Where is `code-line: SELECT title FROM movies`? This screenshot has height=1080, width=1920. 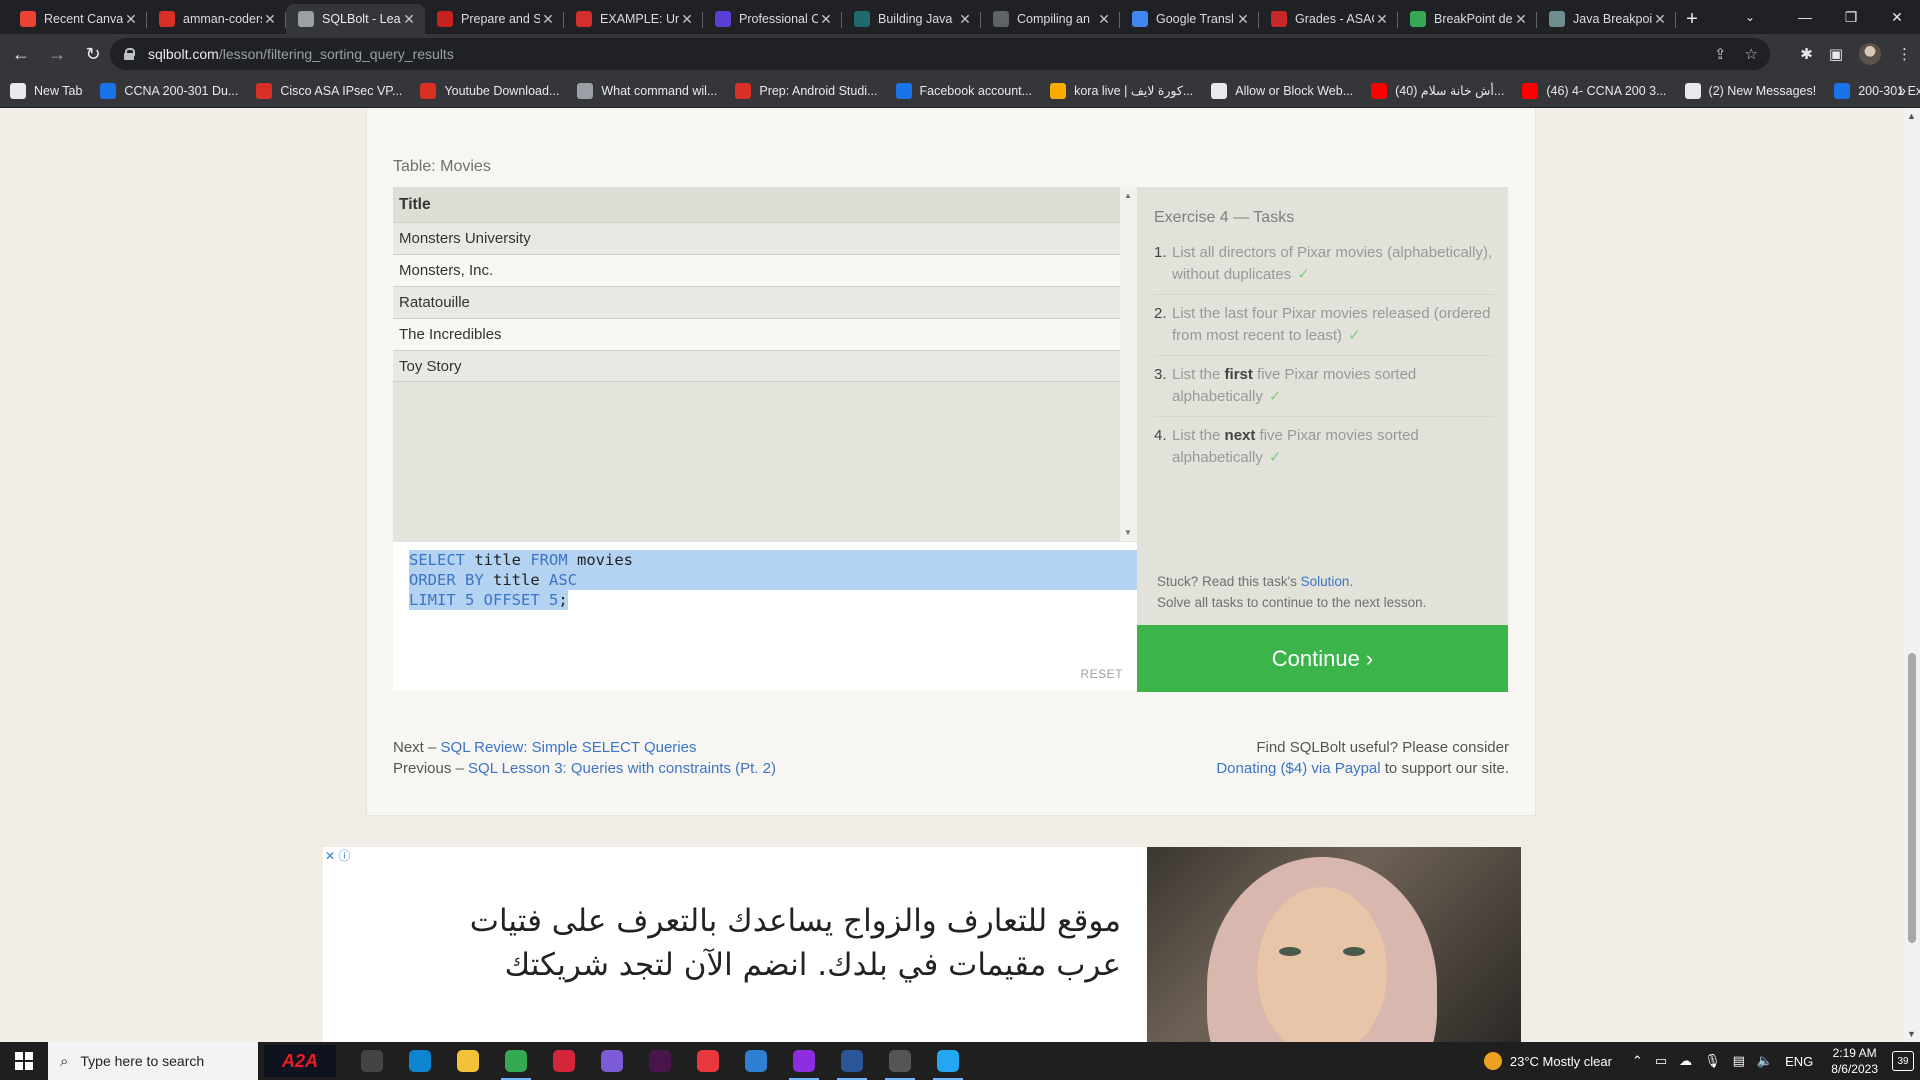
code-line: SELECT title FROM movies is located at coordinates (773, 560).